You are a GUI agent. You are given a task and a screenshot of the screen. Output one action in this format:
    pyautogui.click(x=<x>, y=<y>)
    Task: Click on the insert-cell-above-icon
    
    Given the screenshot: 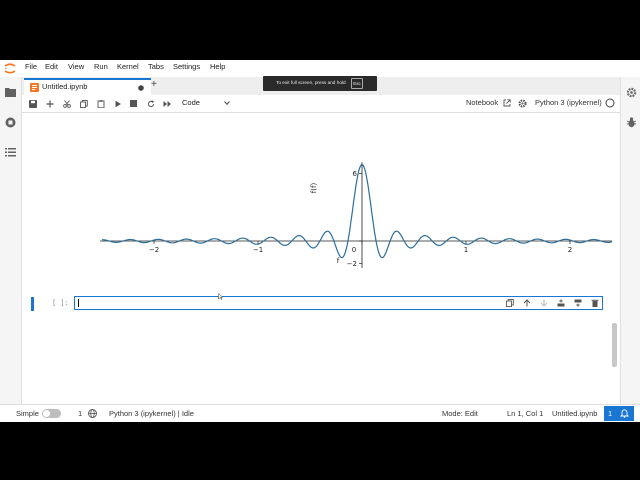 What is the action you would take?
    pyautogui.click(x=561, y=303)
    